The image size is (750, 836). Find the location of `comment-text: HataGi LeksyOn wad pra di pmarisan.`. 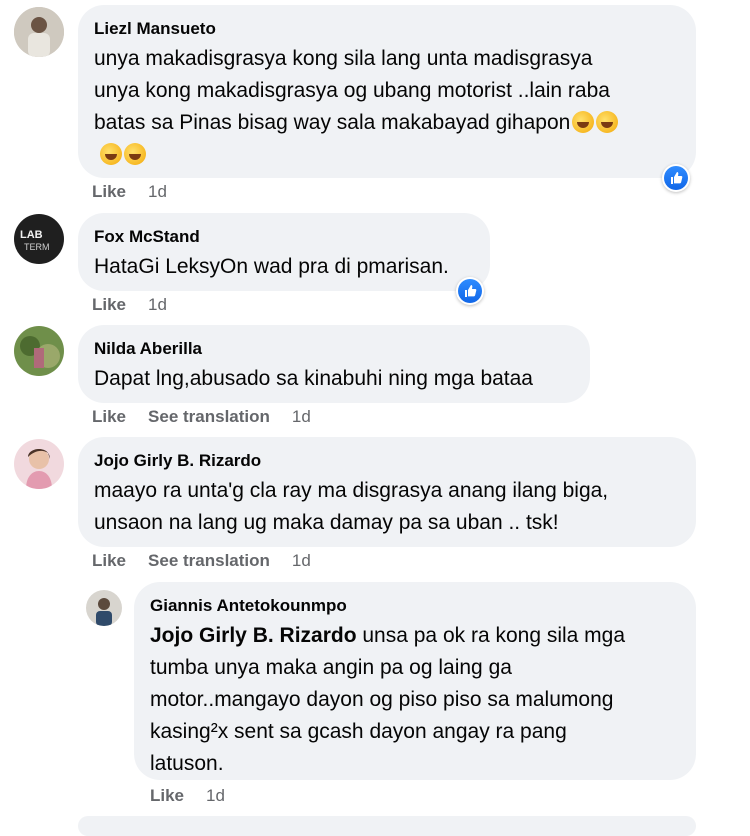

comment-text: HataGi LeksyOn wad pra di pmarisan. is located at coordinates (284, 267).